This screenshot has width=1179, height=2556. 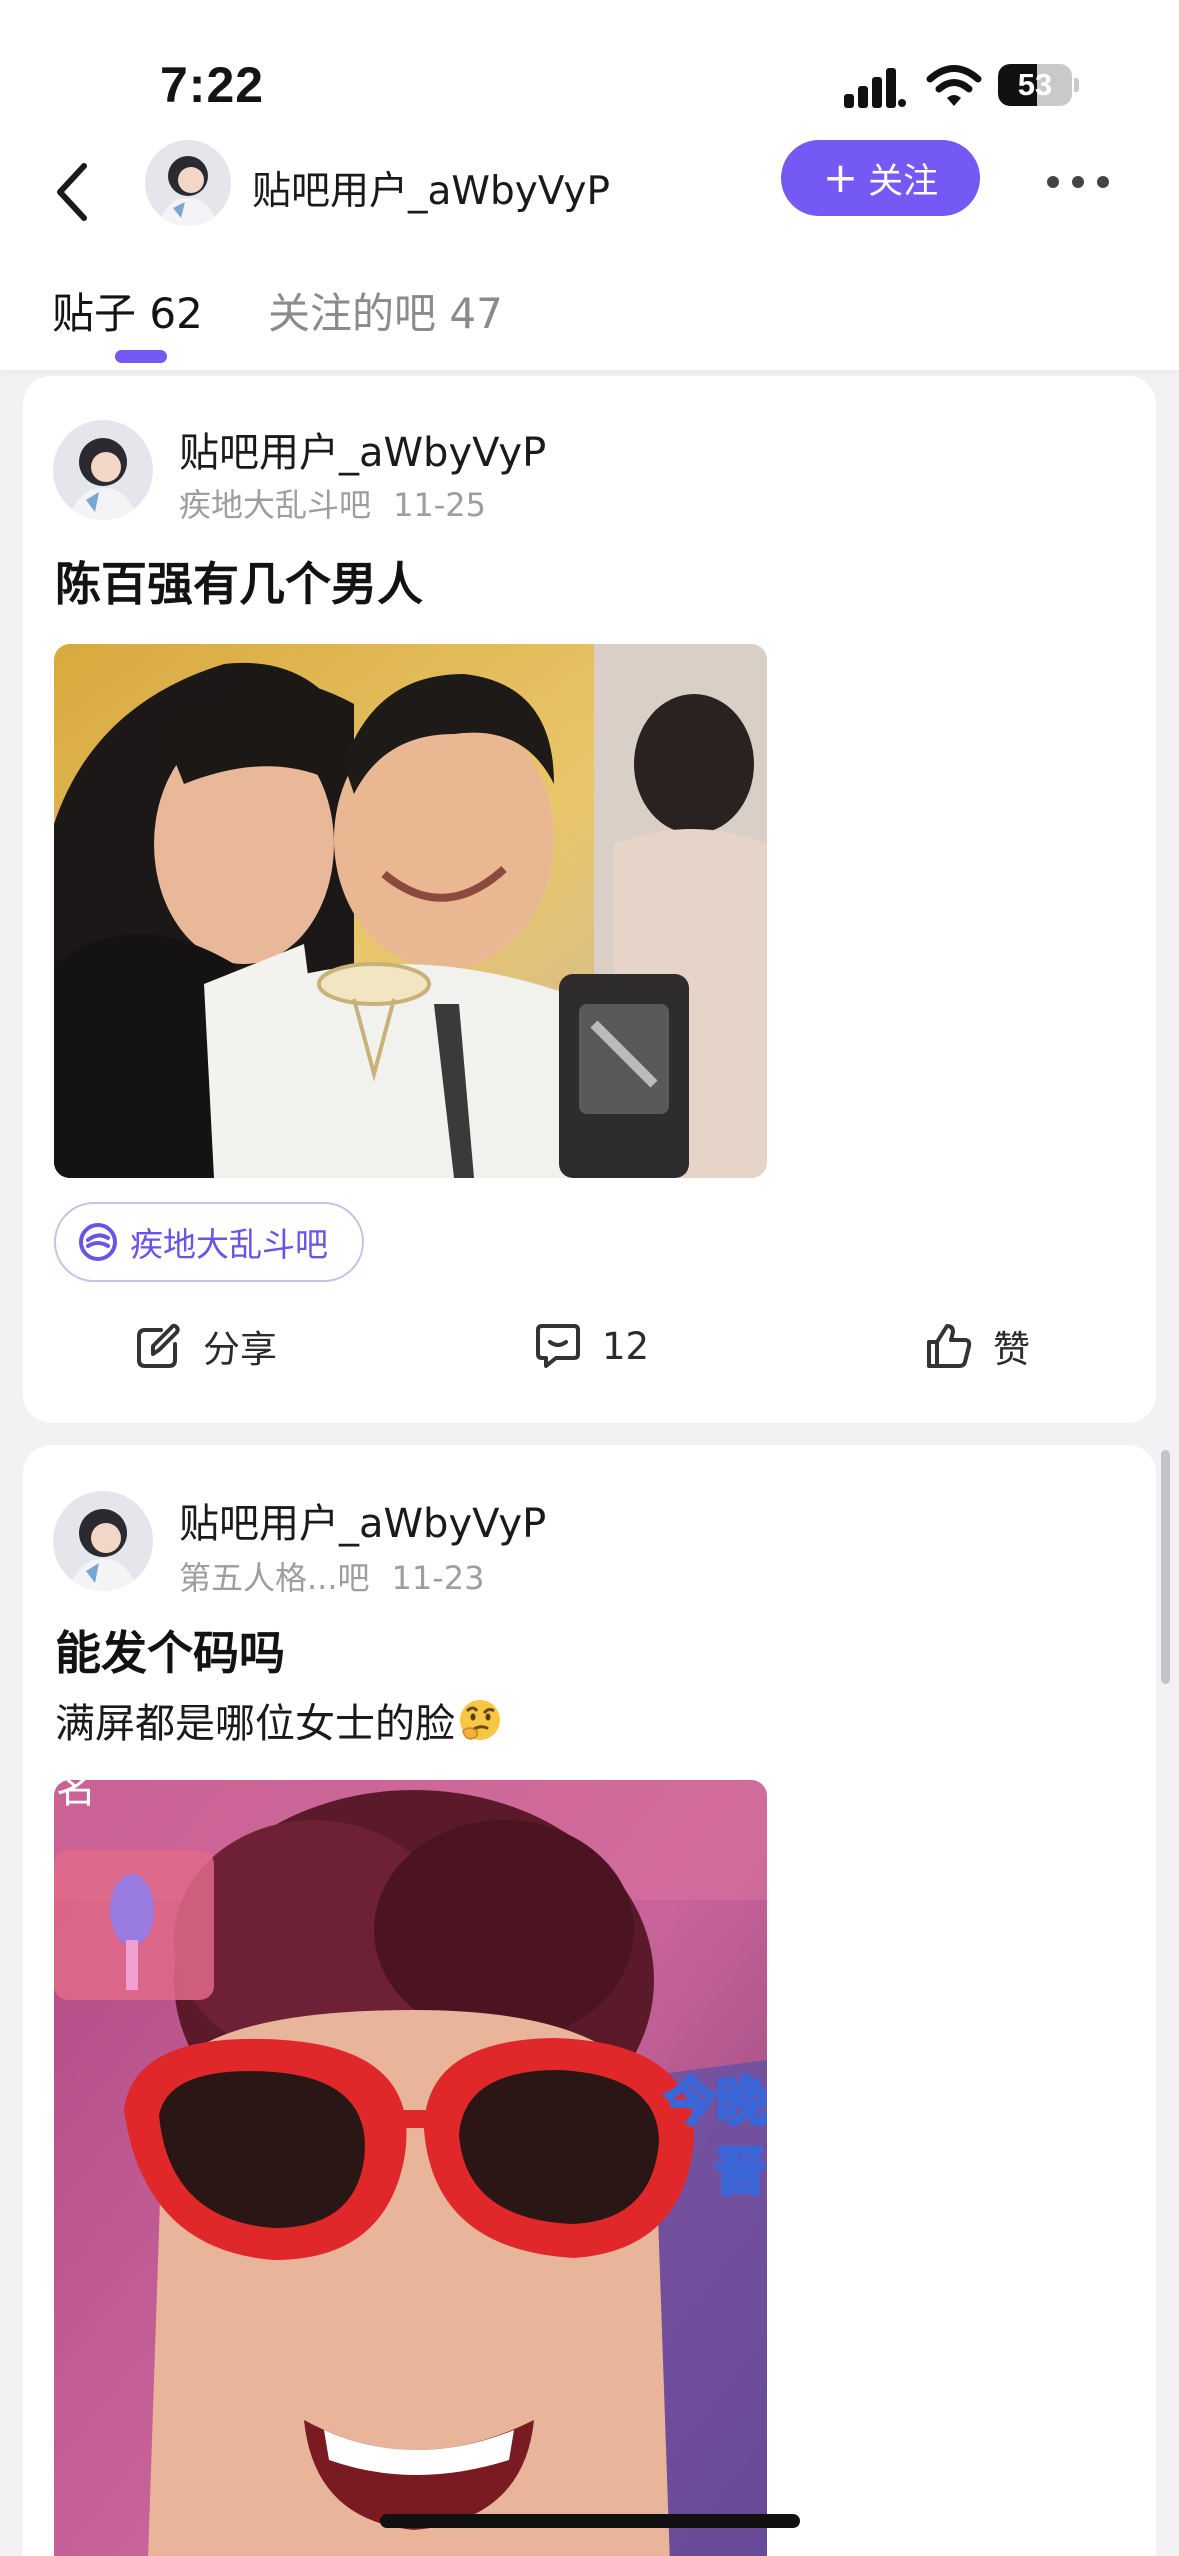 I want to click on forum-tag: 疾地大乱斗吧, so click(x=209, y=1242).